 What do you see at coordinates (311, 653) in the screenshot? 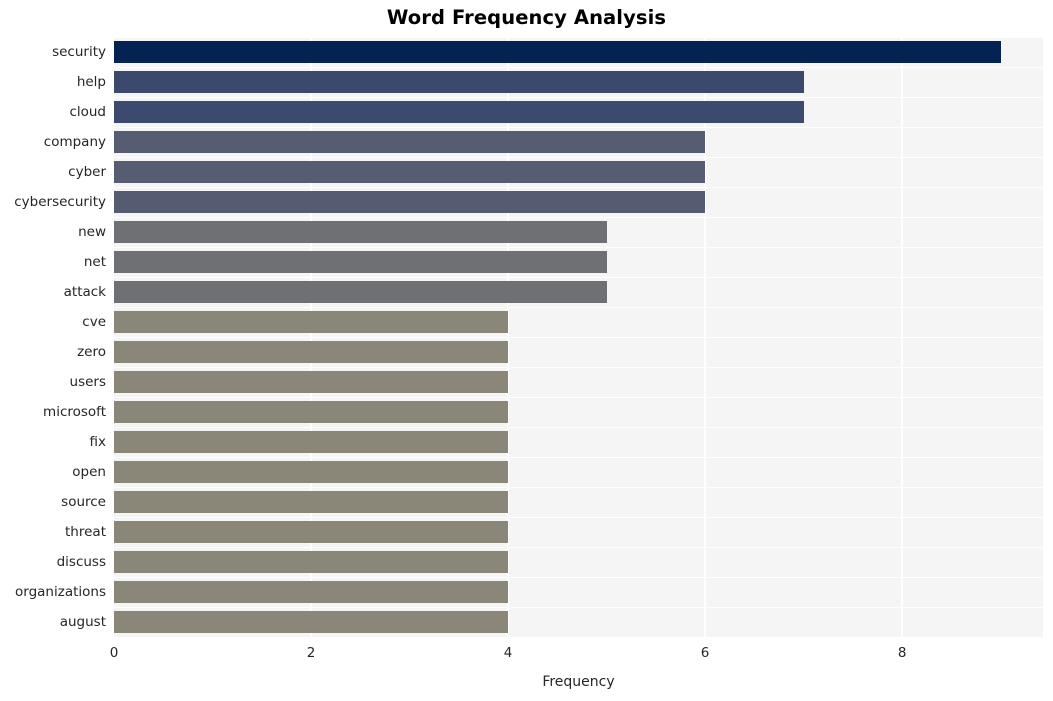
I see `x-tick-label-2: 2` at bounding box center [311, 653].